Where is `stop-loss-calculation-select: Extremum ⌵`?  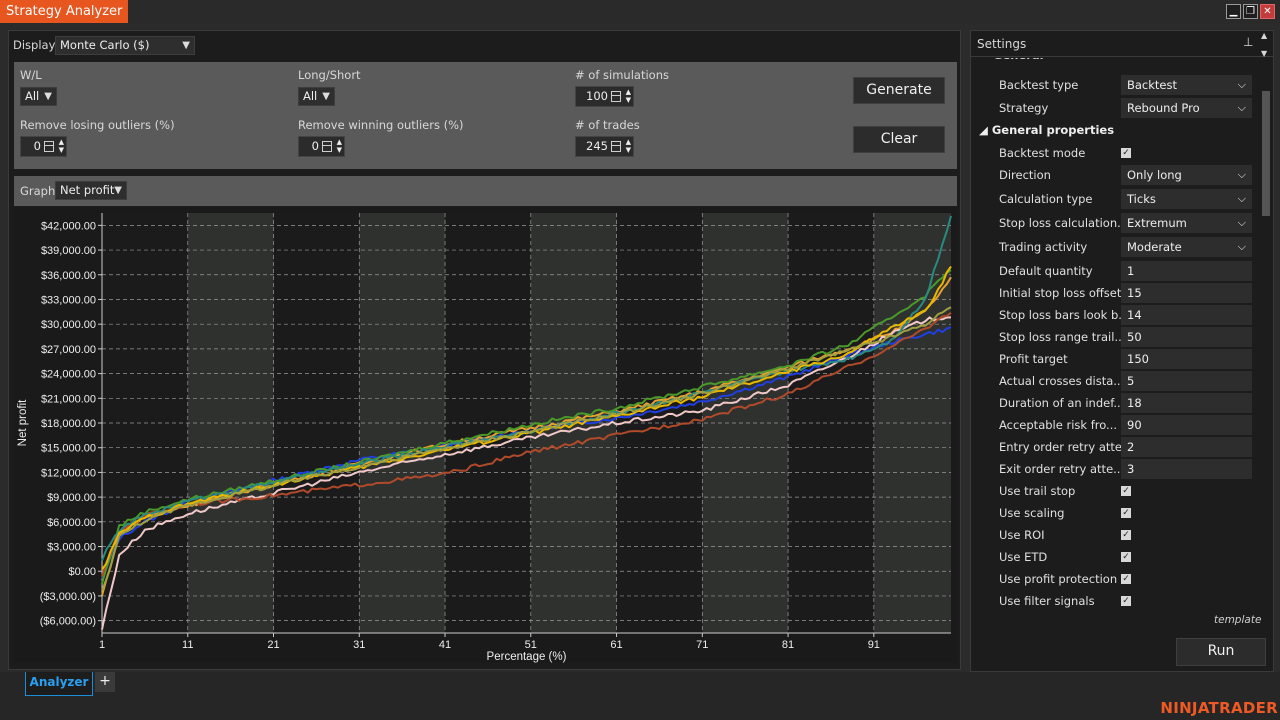
stop-loss-calculation-select: Extremum ⌵ is located at coordinates (1186, 223).